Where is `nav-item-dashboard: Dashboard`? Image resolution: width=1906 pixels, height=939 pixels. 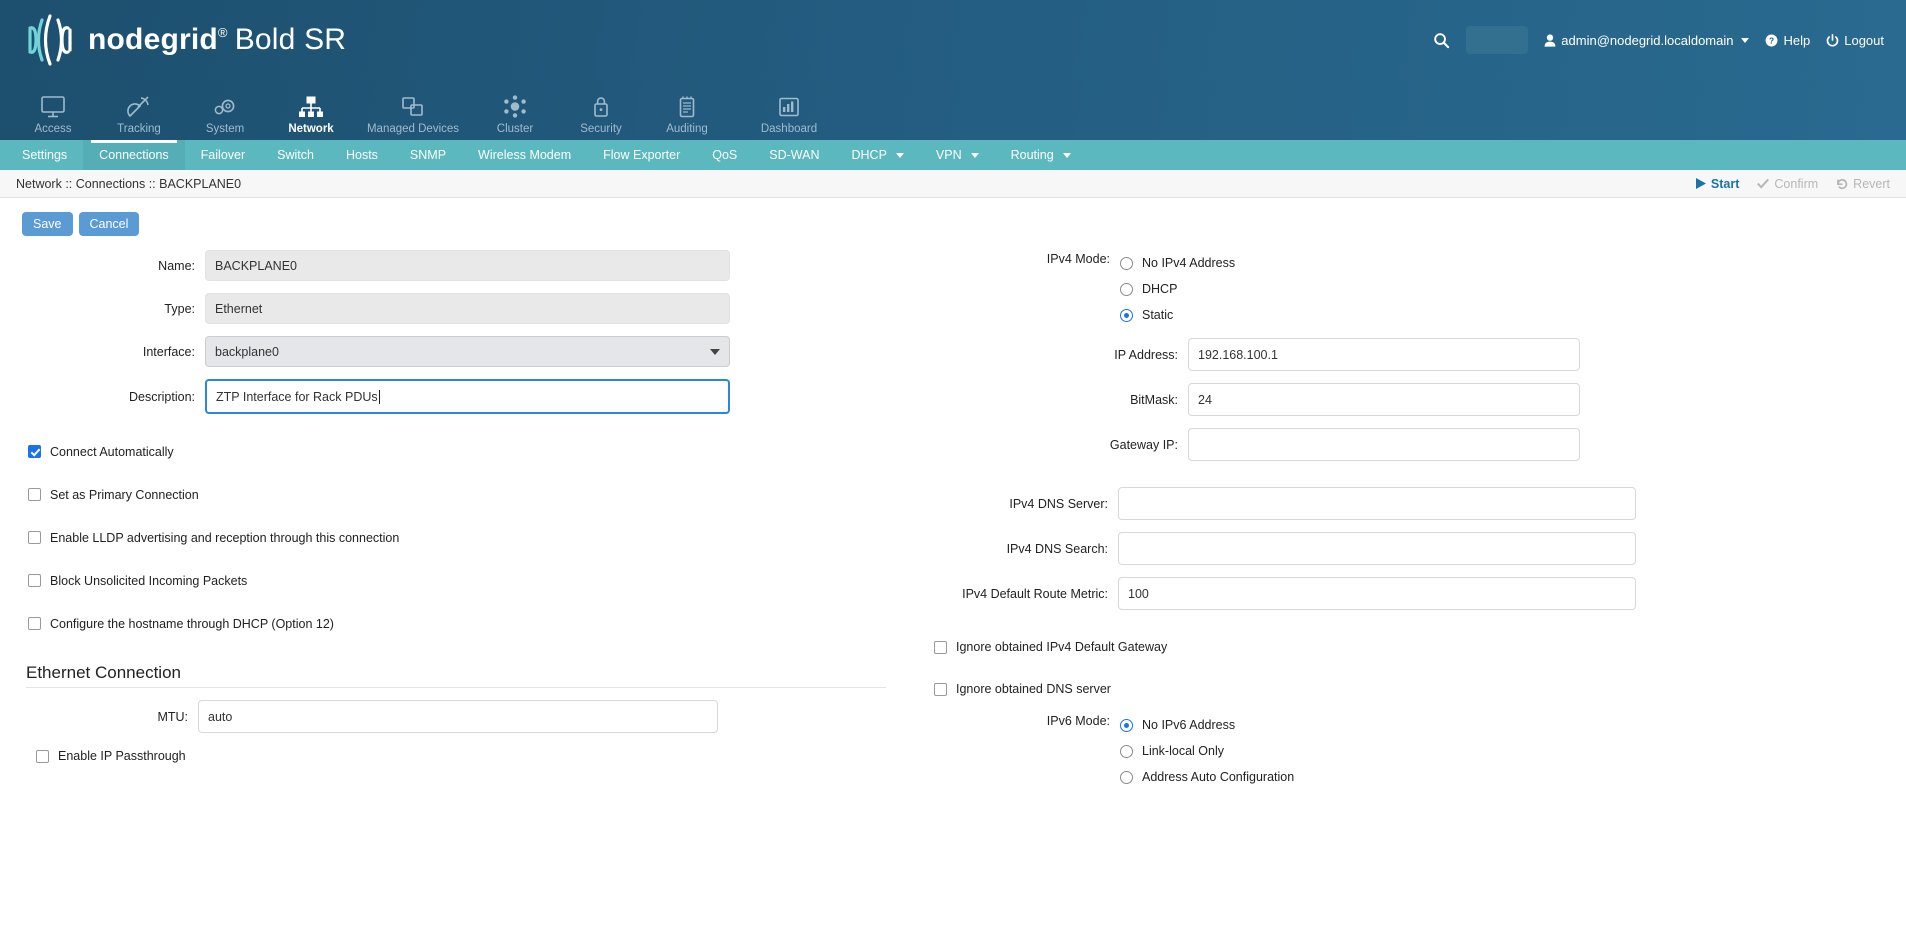
nav-item-dashboard: Dashboard is located at coordinates (789, 115).